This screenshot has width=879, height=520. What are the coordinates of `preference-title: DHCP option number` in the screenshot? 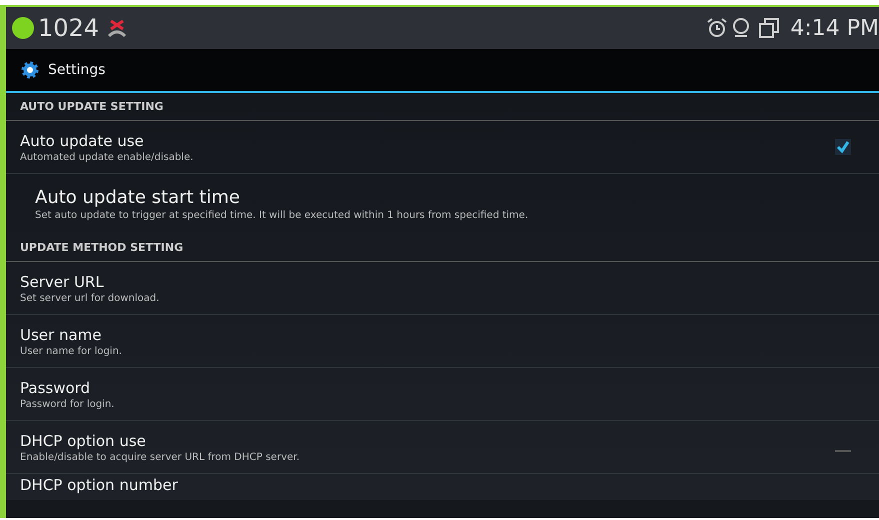 It's located at (99, 485).